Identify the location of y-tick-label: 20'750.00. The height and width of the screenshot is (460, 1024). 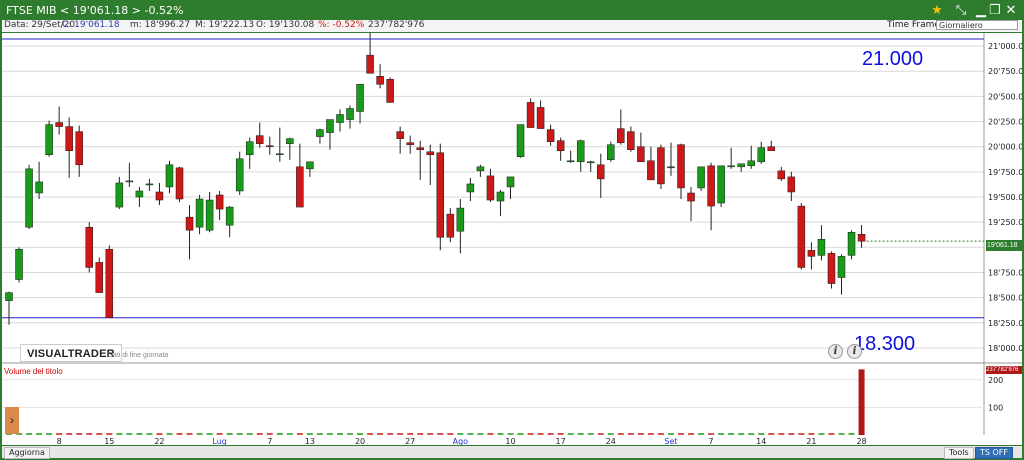
(1005, 71).